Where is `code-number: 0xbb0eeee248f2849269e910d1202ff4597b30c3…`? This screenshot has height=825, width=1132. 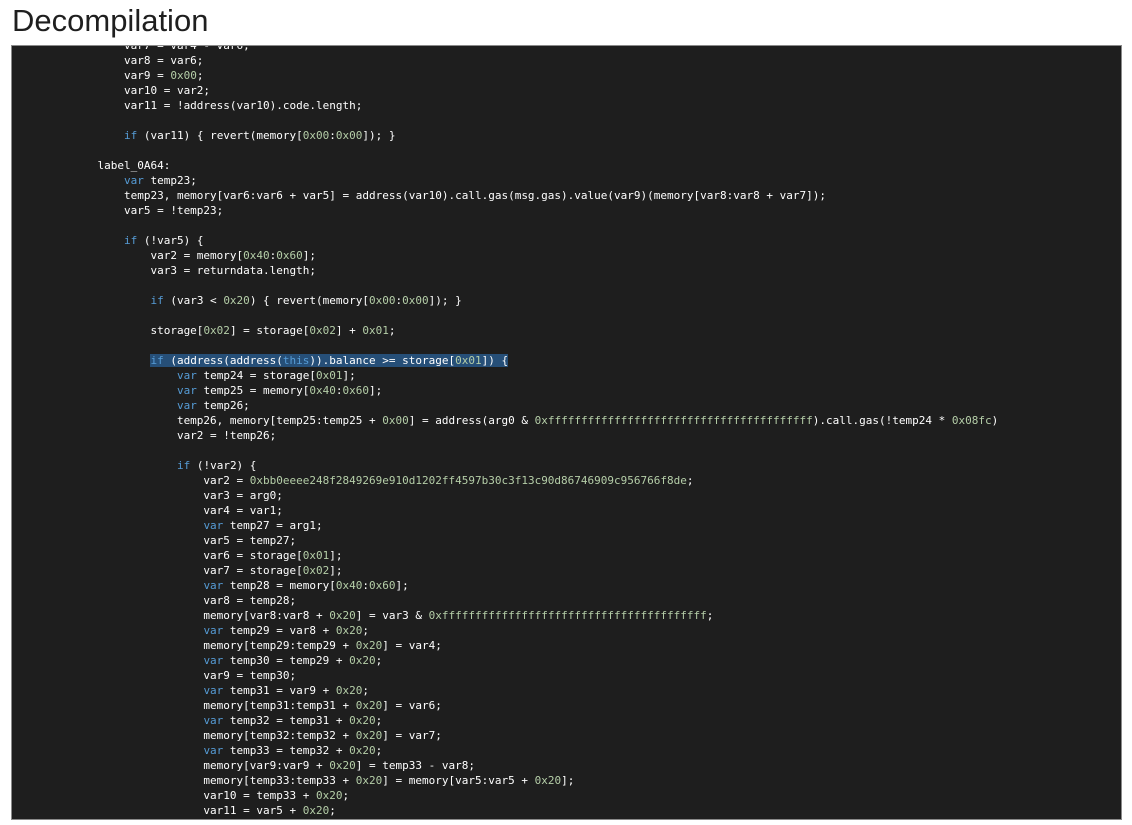 code-number: 0xbb0eeee248f2849269e910d1202ff4597b30c3… is located at coordinates (468, 480).